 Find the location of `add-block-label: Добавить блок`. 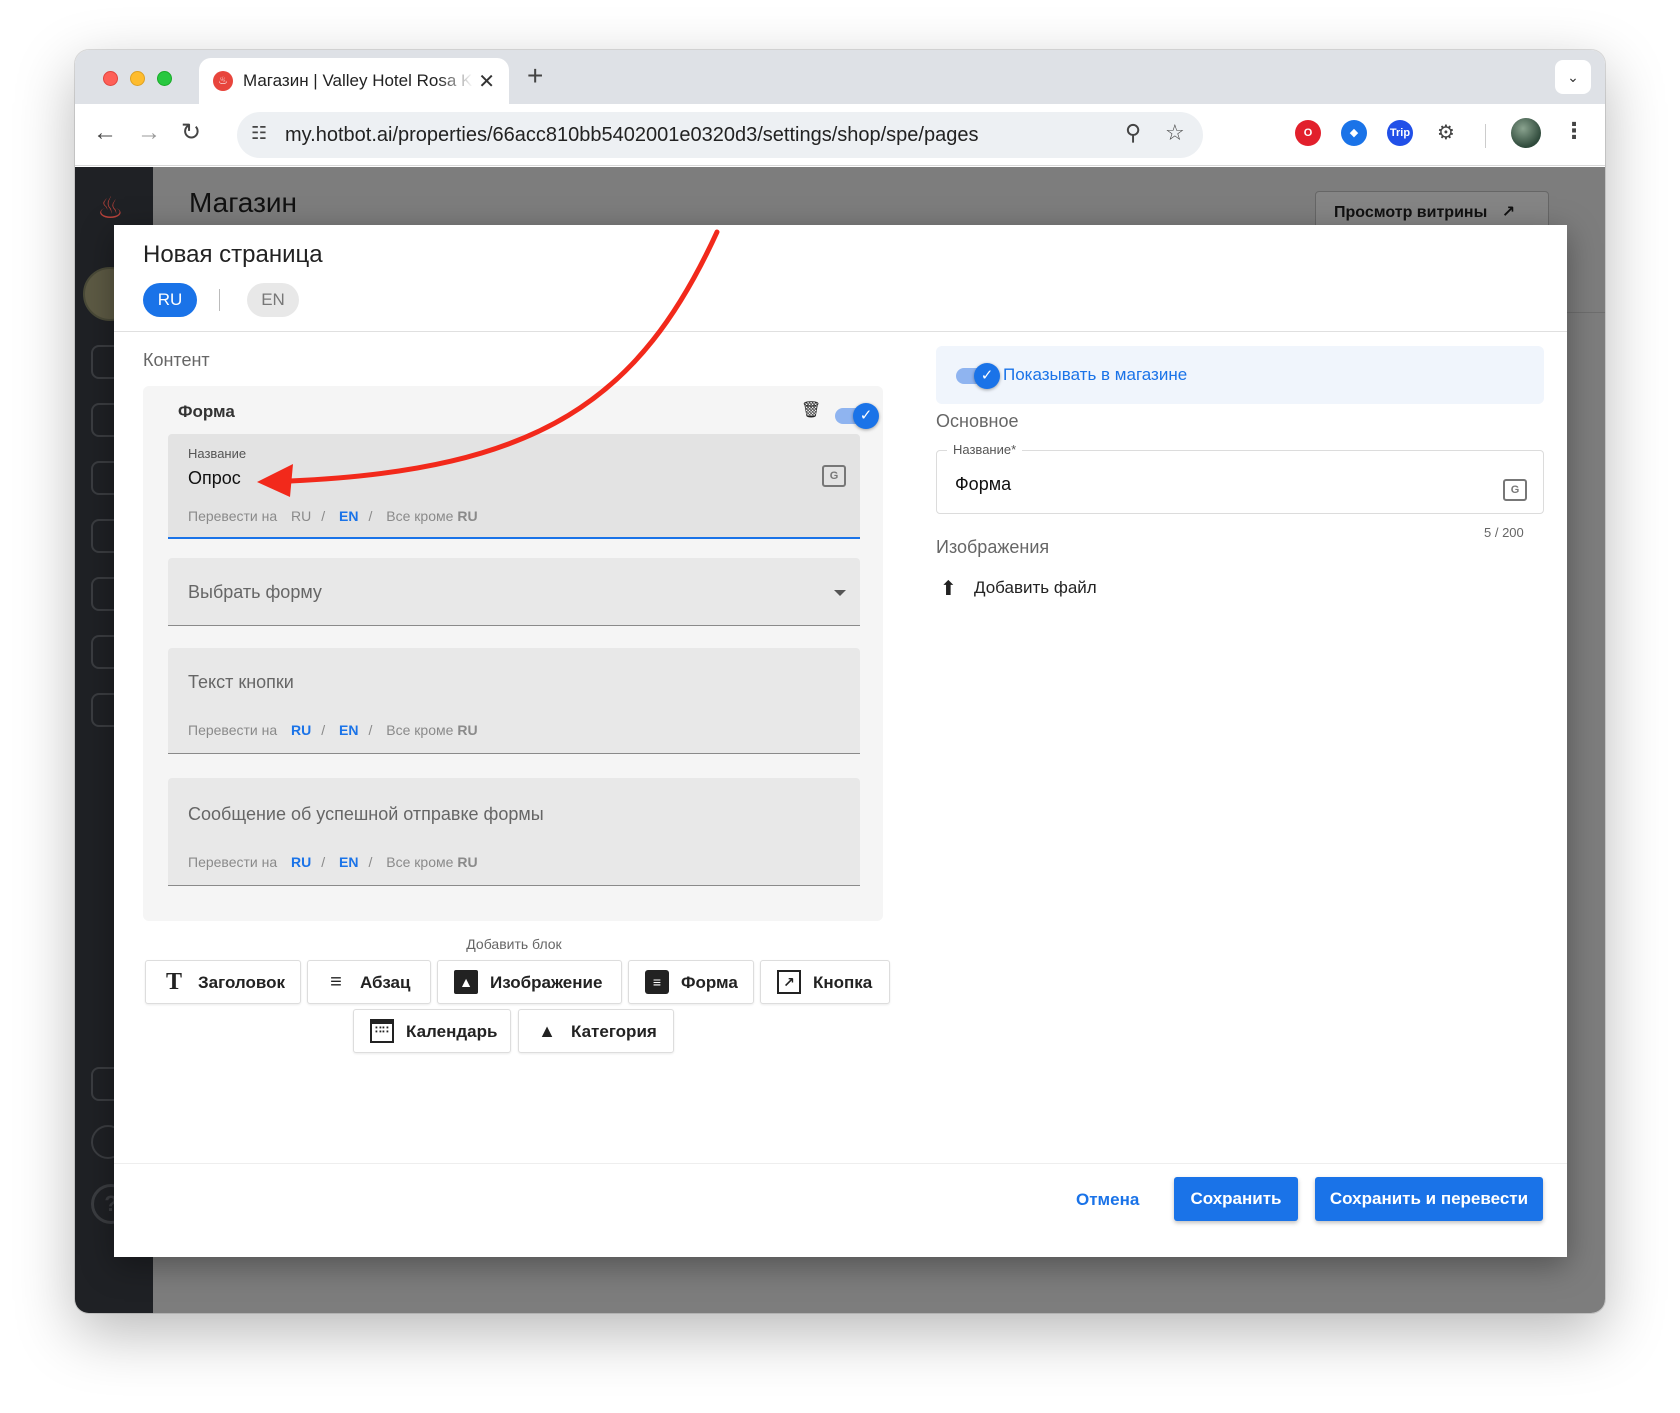

add-block-label: Добавить блок is located at coordinates (514, 944).